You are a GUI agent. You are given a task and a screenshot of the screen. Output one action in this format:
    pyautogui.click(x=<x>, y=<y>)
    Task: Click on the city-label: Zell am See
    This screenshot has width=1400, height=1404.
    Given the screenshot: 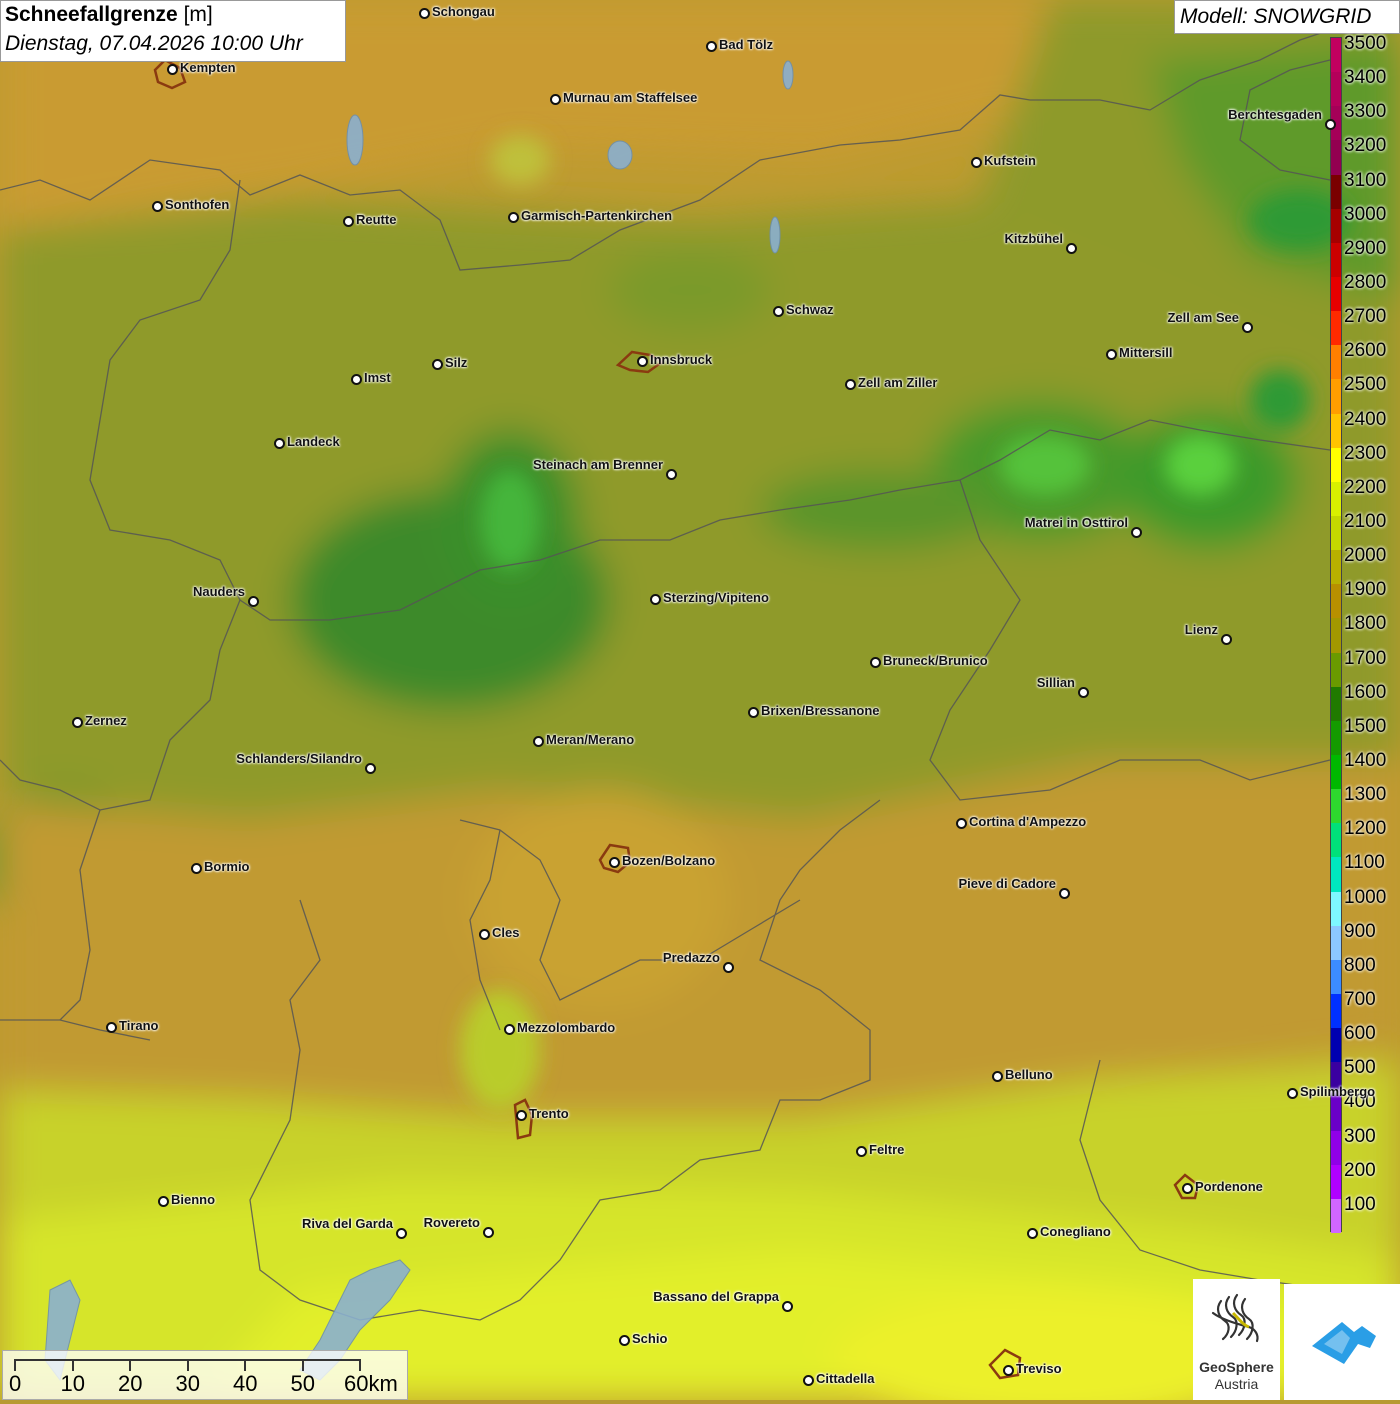 What is the action you would take?
    pyautogui.click(x=1203, y=317)
    